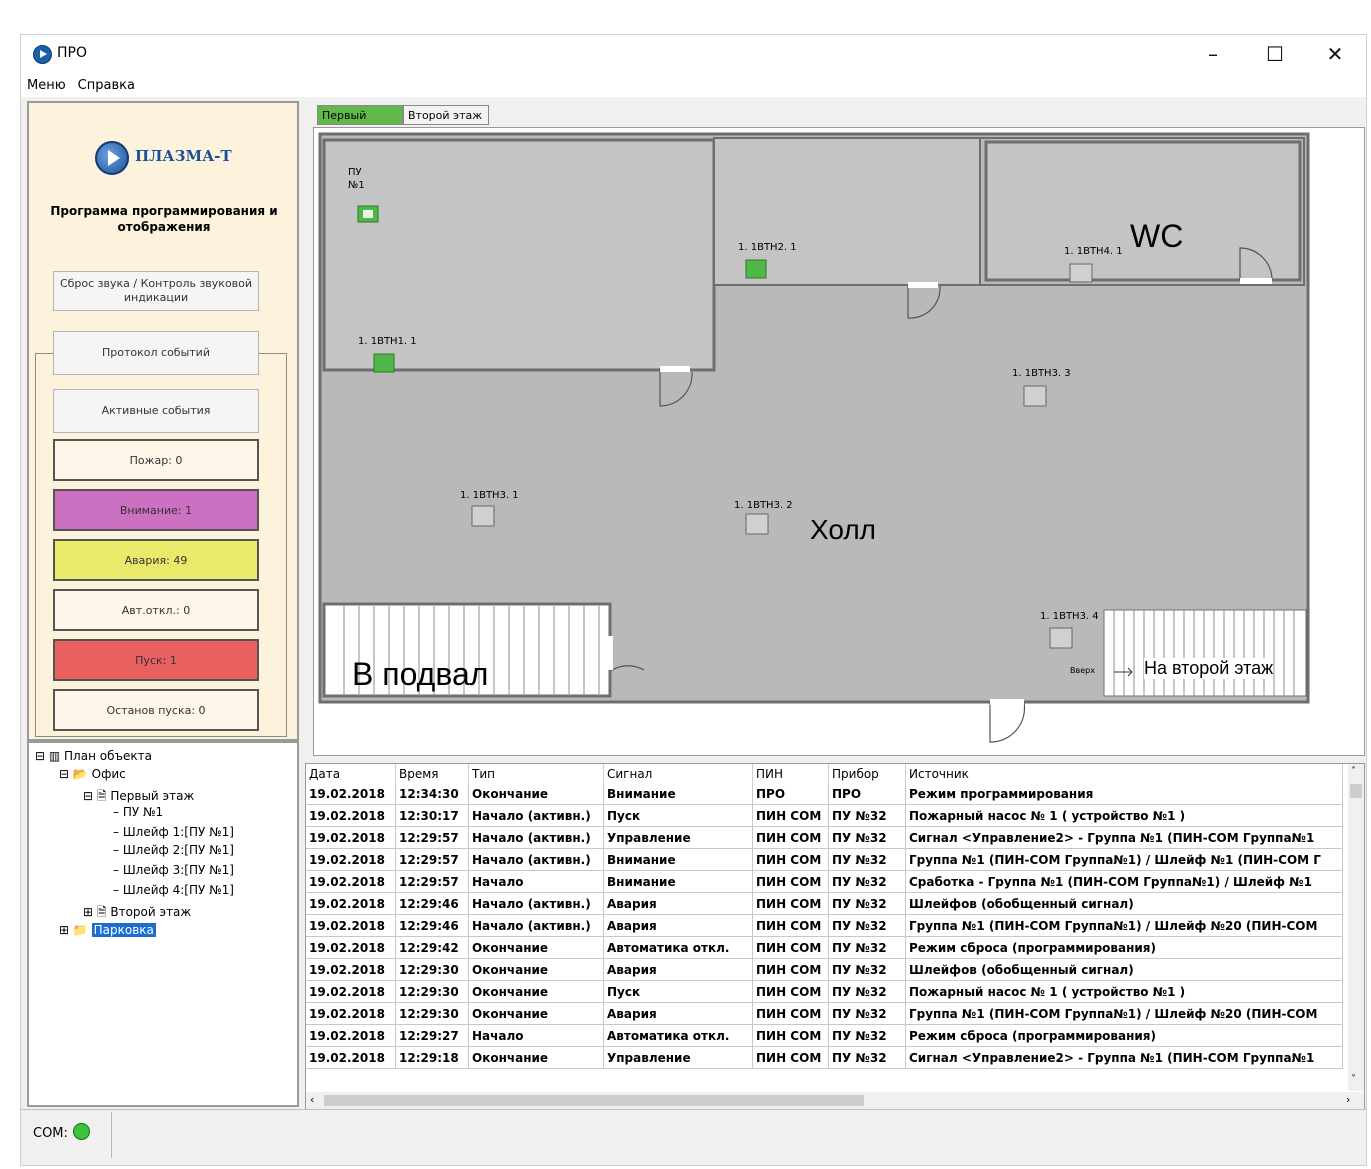 This screenshot has width=1371, height=1169. I want to click on minimize-button: –, so click(1213, 54).